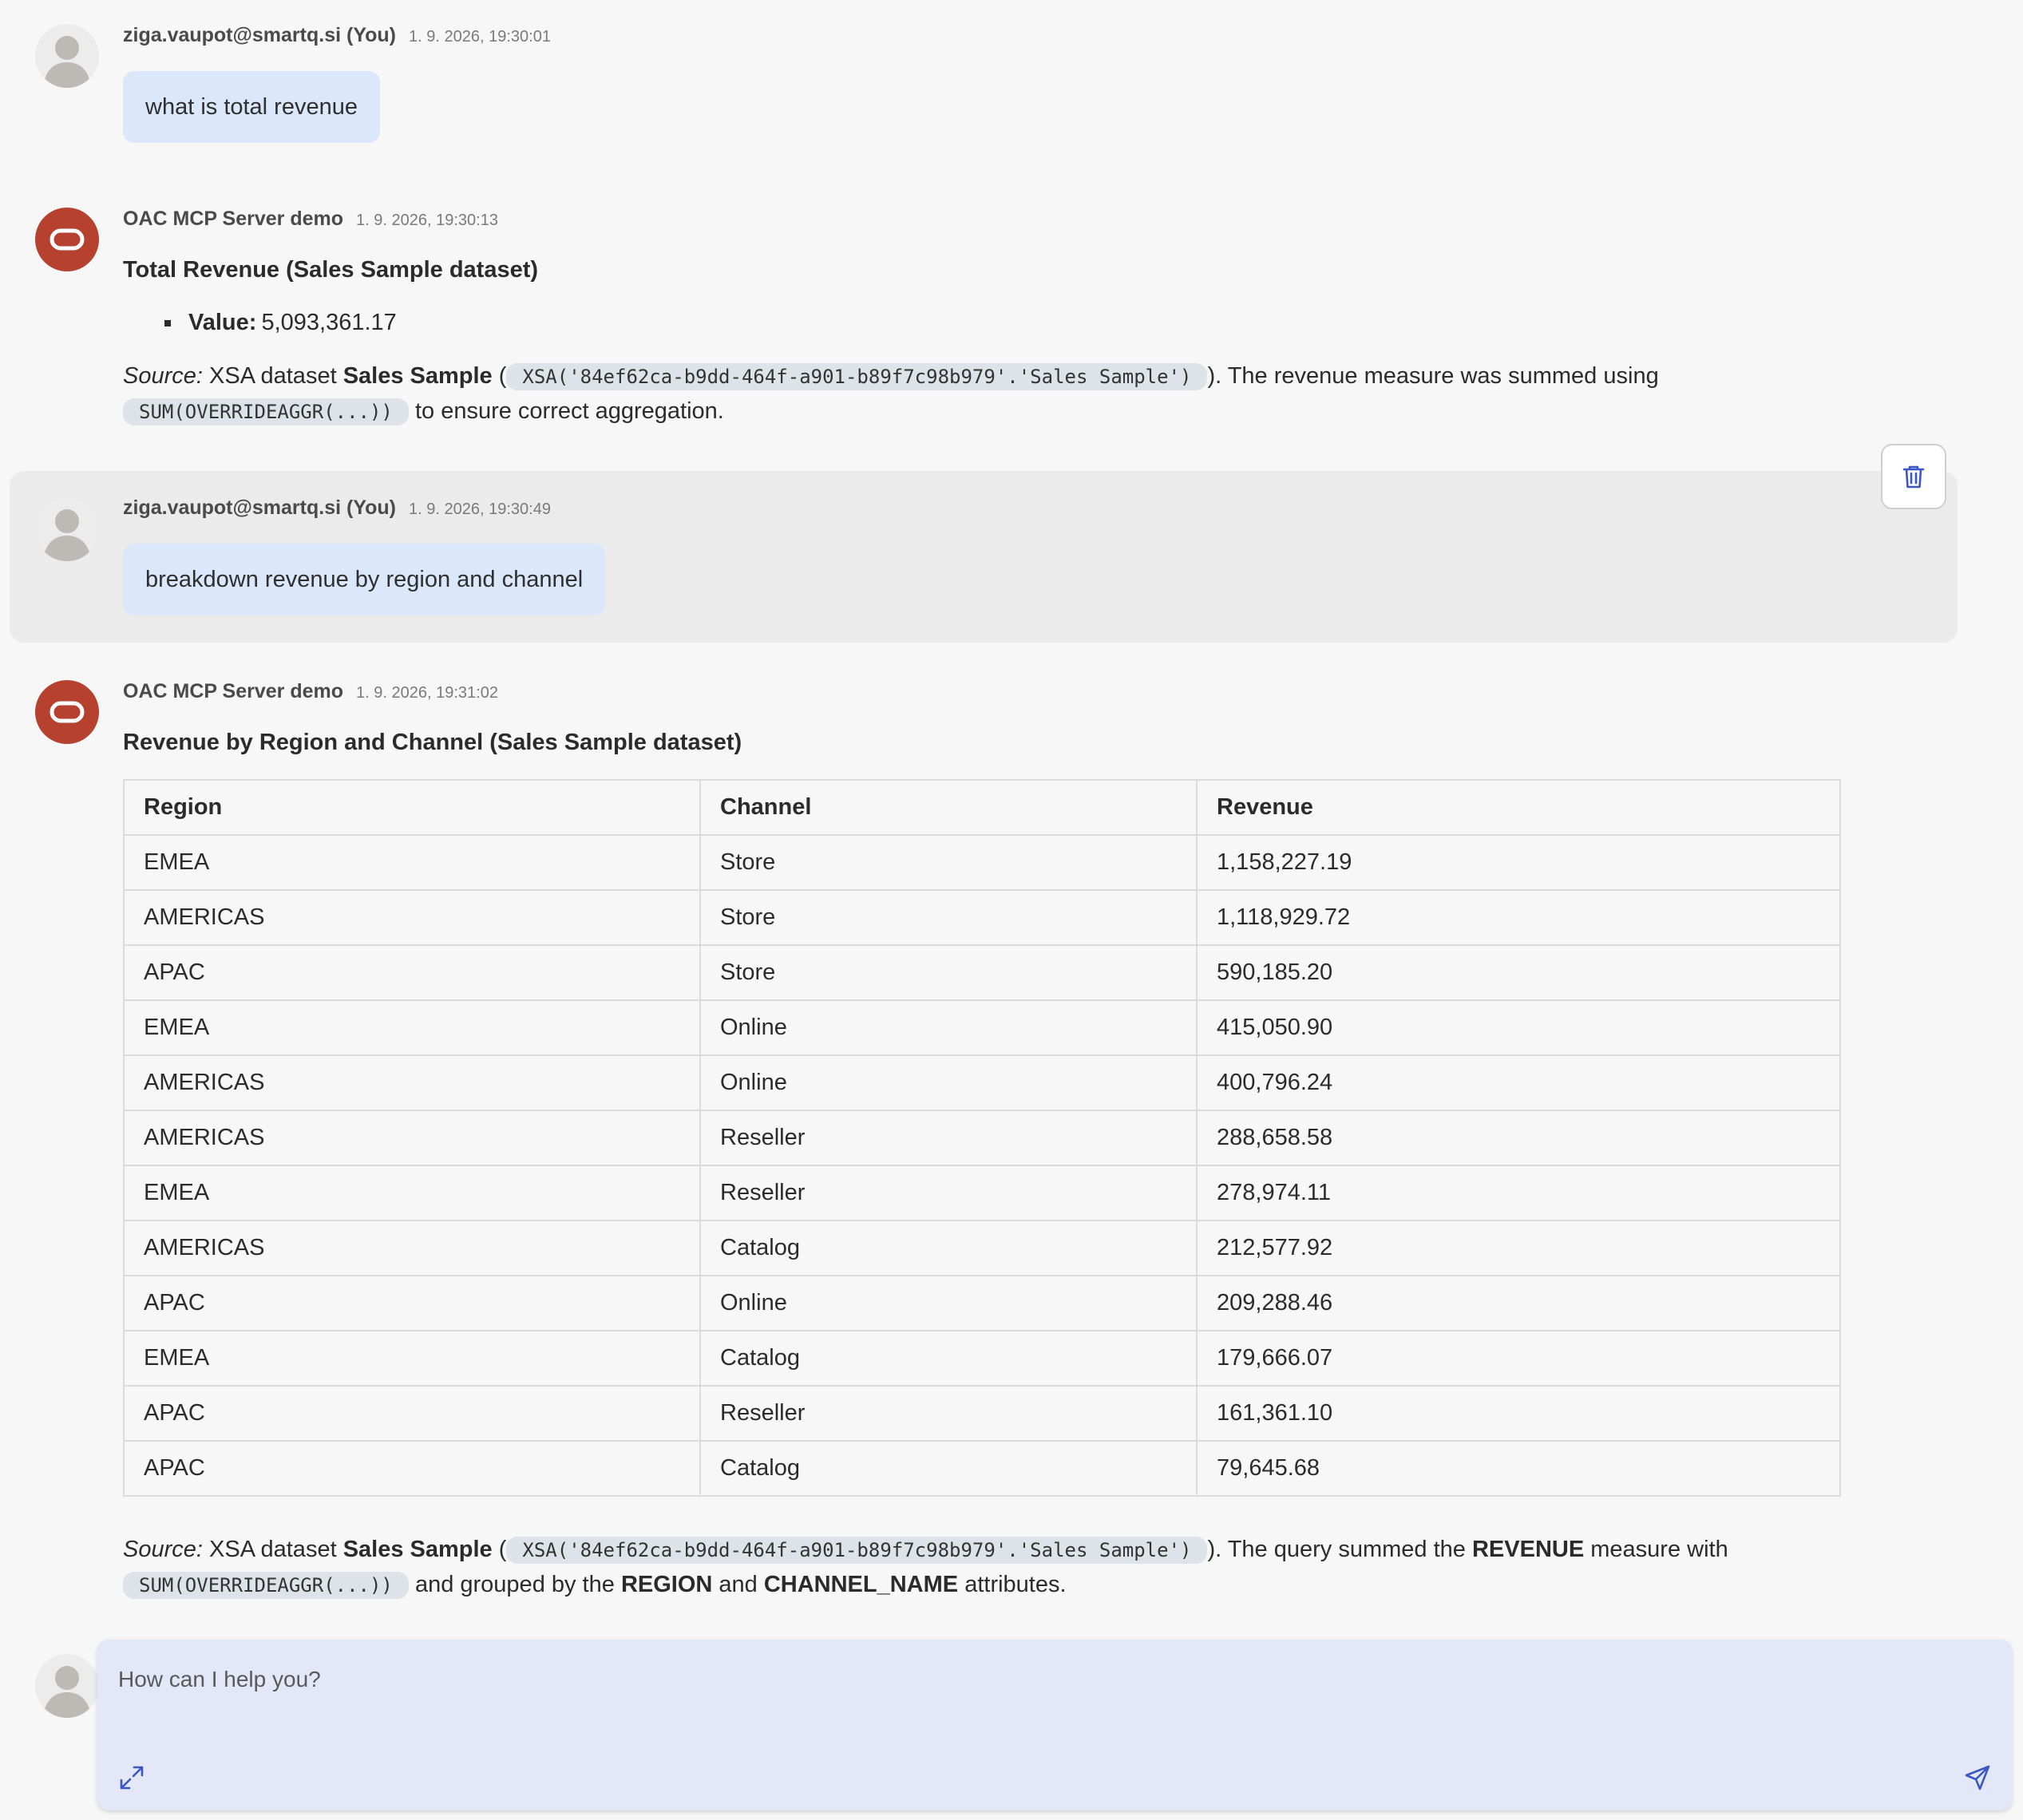  Describe the element at coordinates (132, 1779) in the screenshot. I see `expand-button` at that location.